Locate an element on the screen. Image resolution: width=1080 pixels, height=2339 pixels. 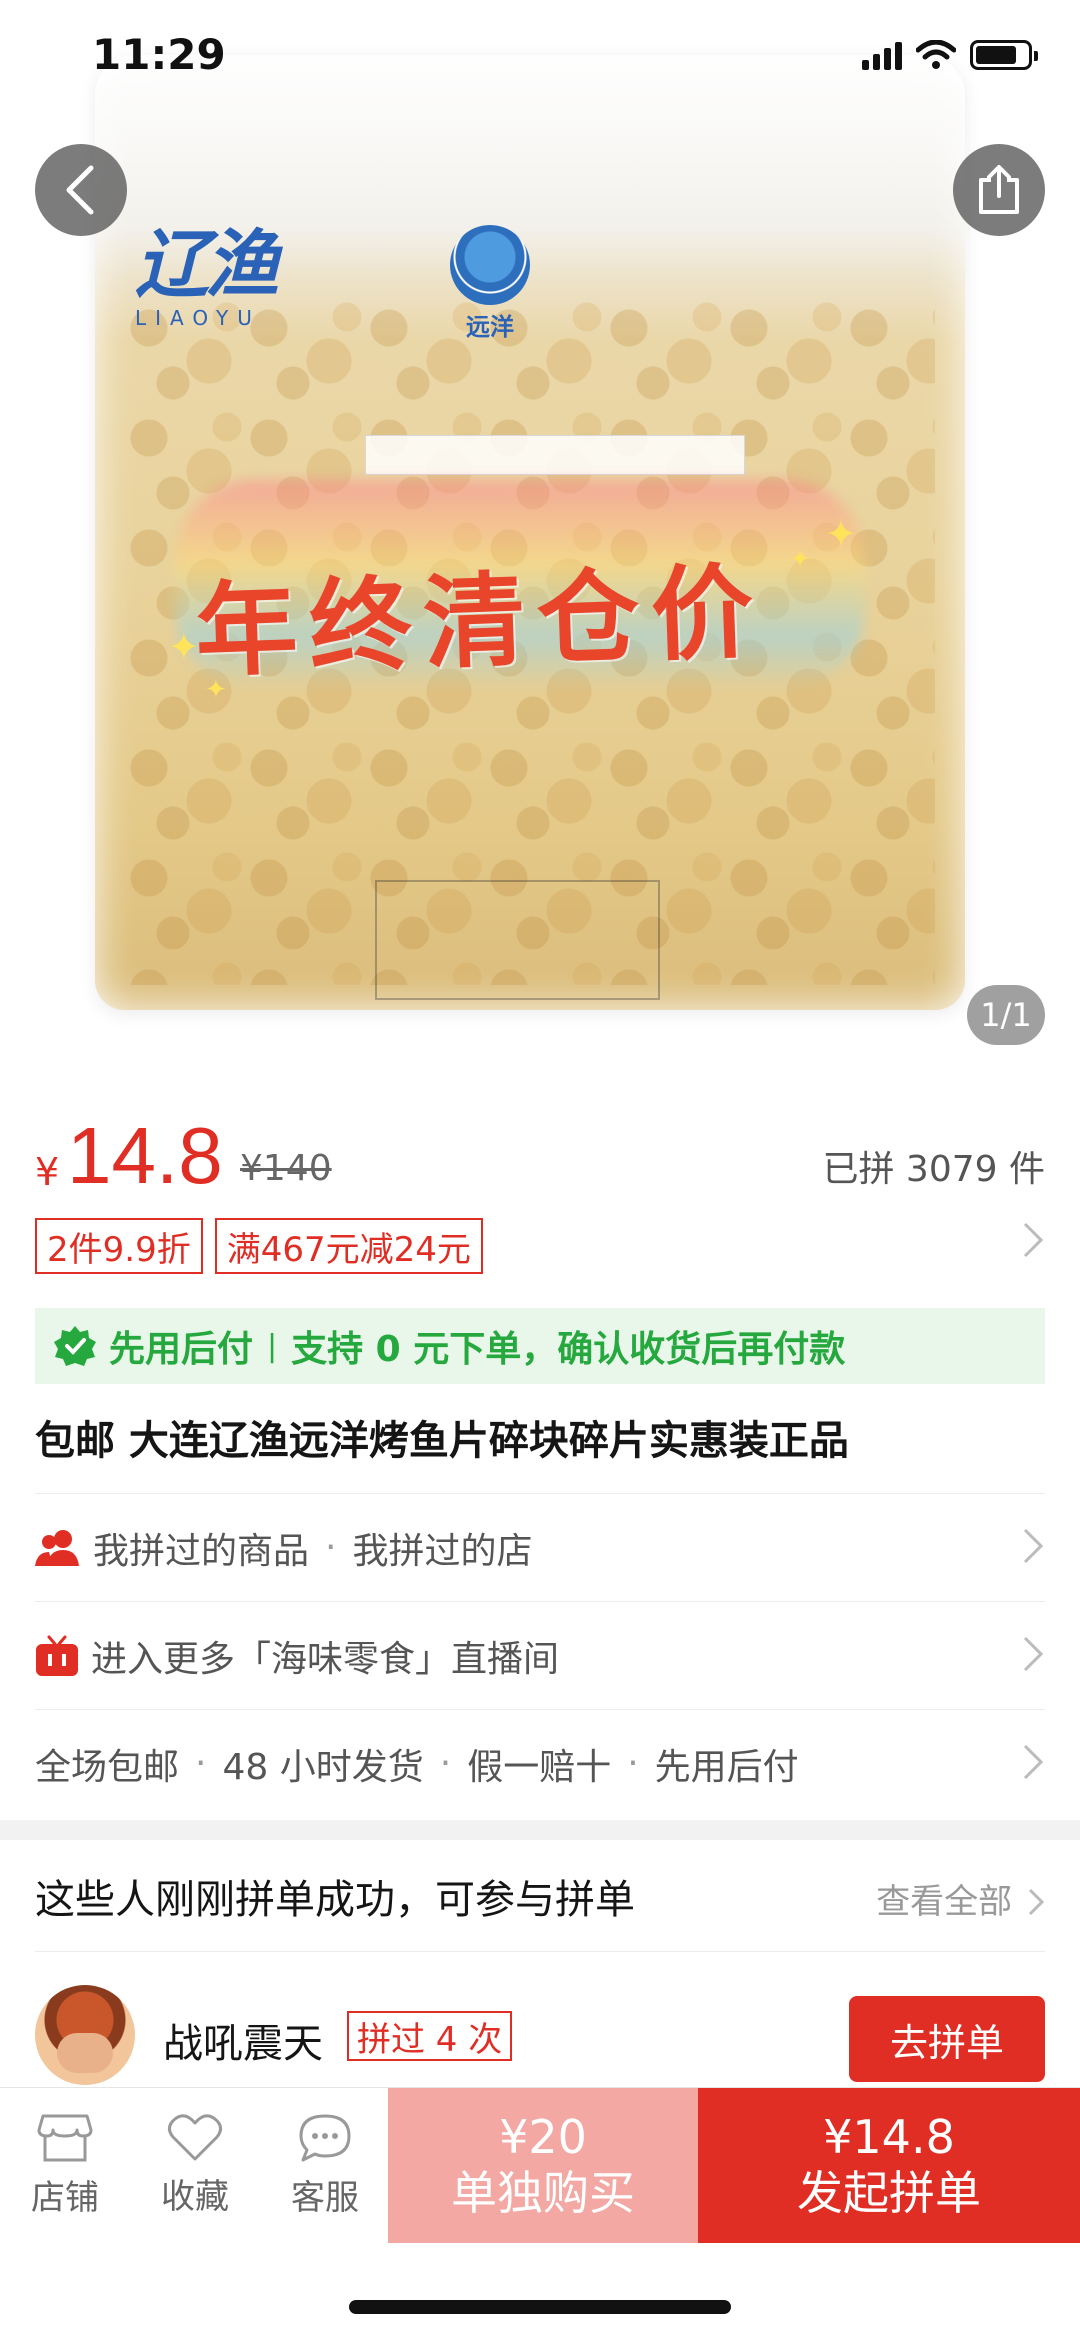
status-time: 11:29 is located at coordinates (159, 54).